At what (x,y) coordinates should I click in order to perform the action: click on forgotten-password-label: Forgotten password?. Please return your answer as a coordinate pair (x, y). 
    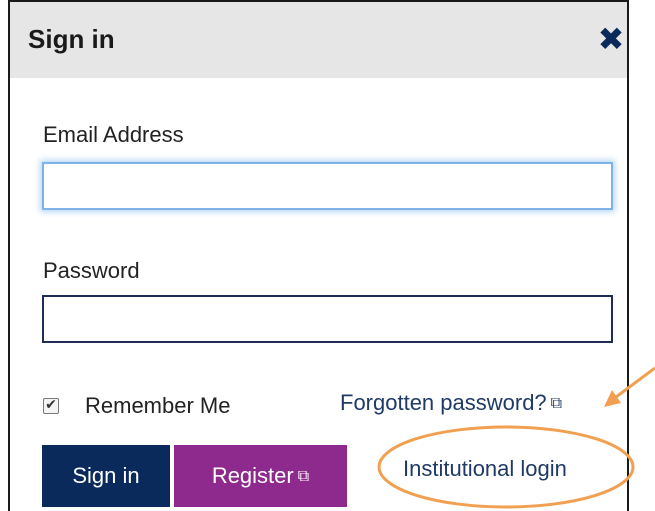
    Looking at the image, I should click on (443, 402).